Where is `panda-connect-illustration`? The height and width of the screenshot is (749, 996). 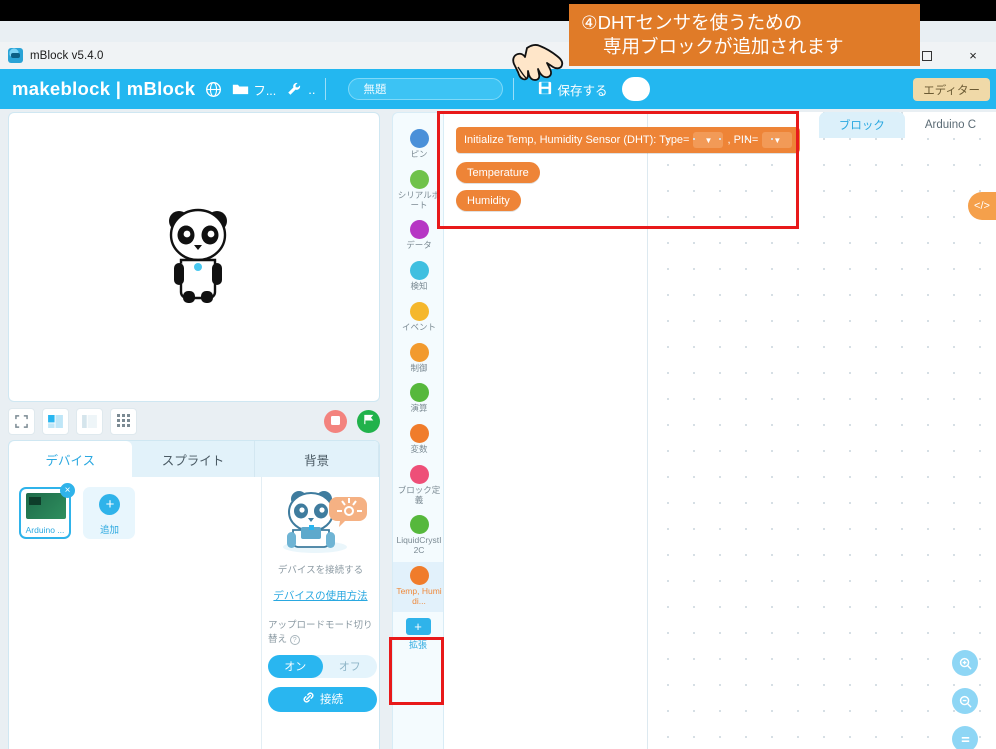
panda-connect-illustration is located at coordinates (324, 522).